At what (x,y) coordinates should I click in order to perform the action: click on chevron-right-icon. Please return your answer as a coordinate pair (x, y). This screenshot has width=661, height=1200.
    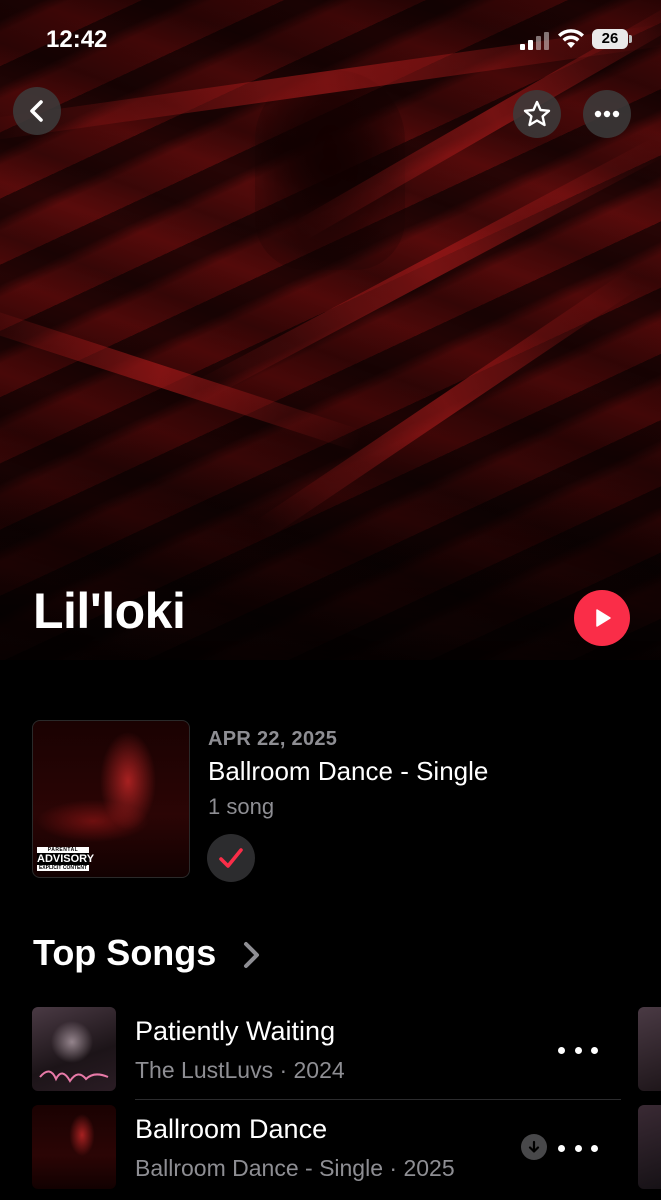
    Looking at the image, I should click on (252, 955).